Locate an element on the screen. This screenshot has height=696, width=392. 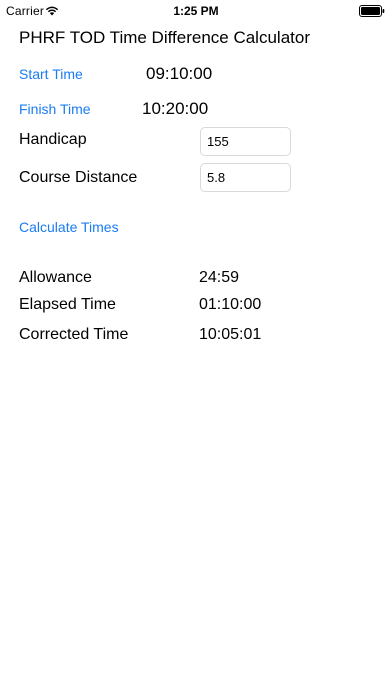
handicap-field is located at coordinates (245, 141).